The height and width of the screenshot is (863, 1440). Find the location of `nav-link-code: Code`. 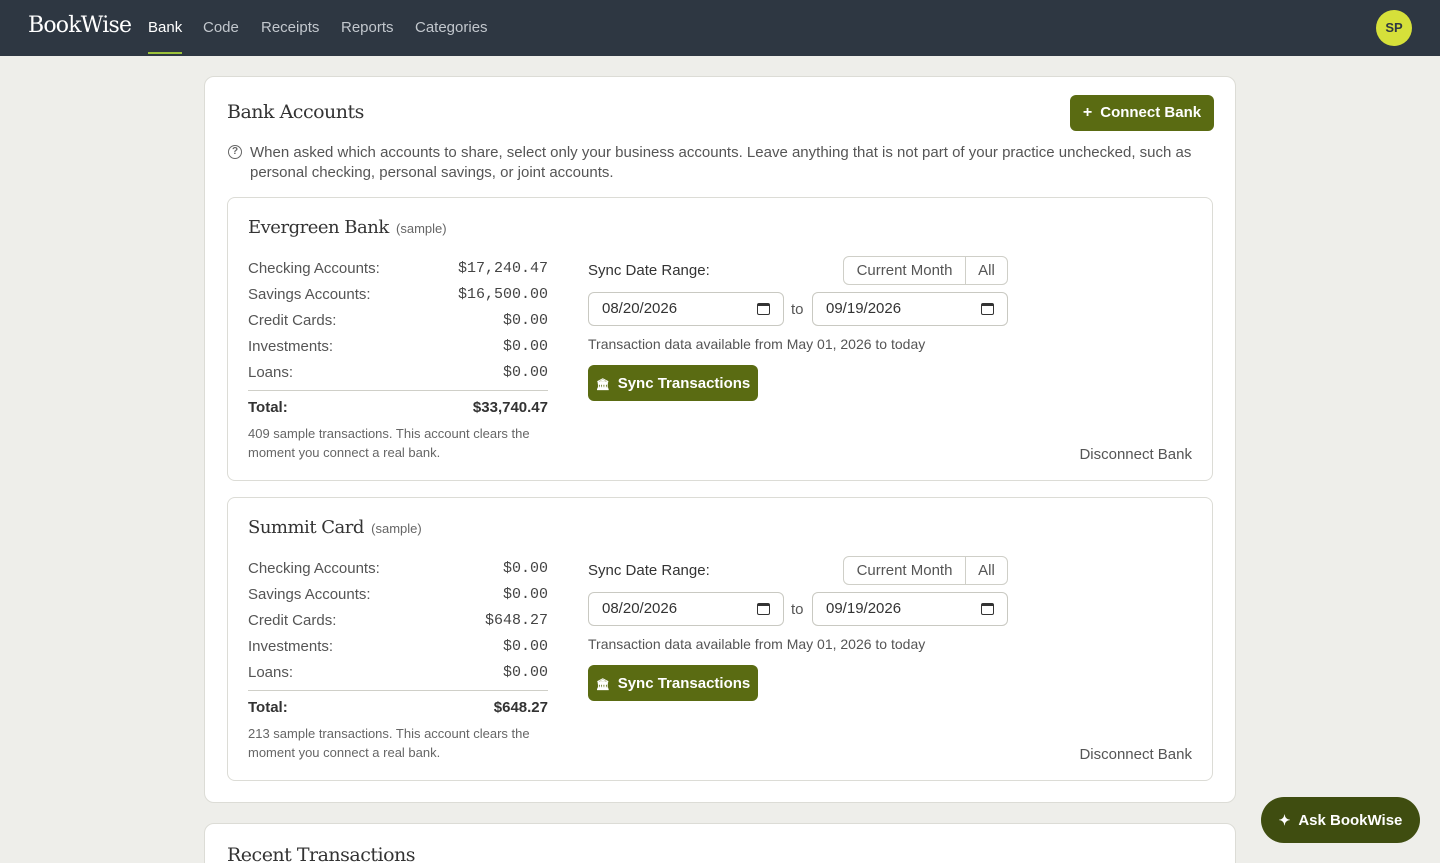

nav-link-code: Code is located at coordinates (221, 27).